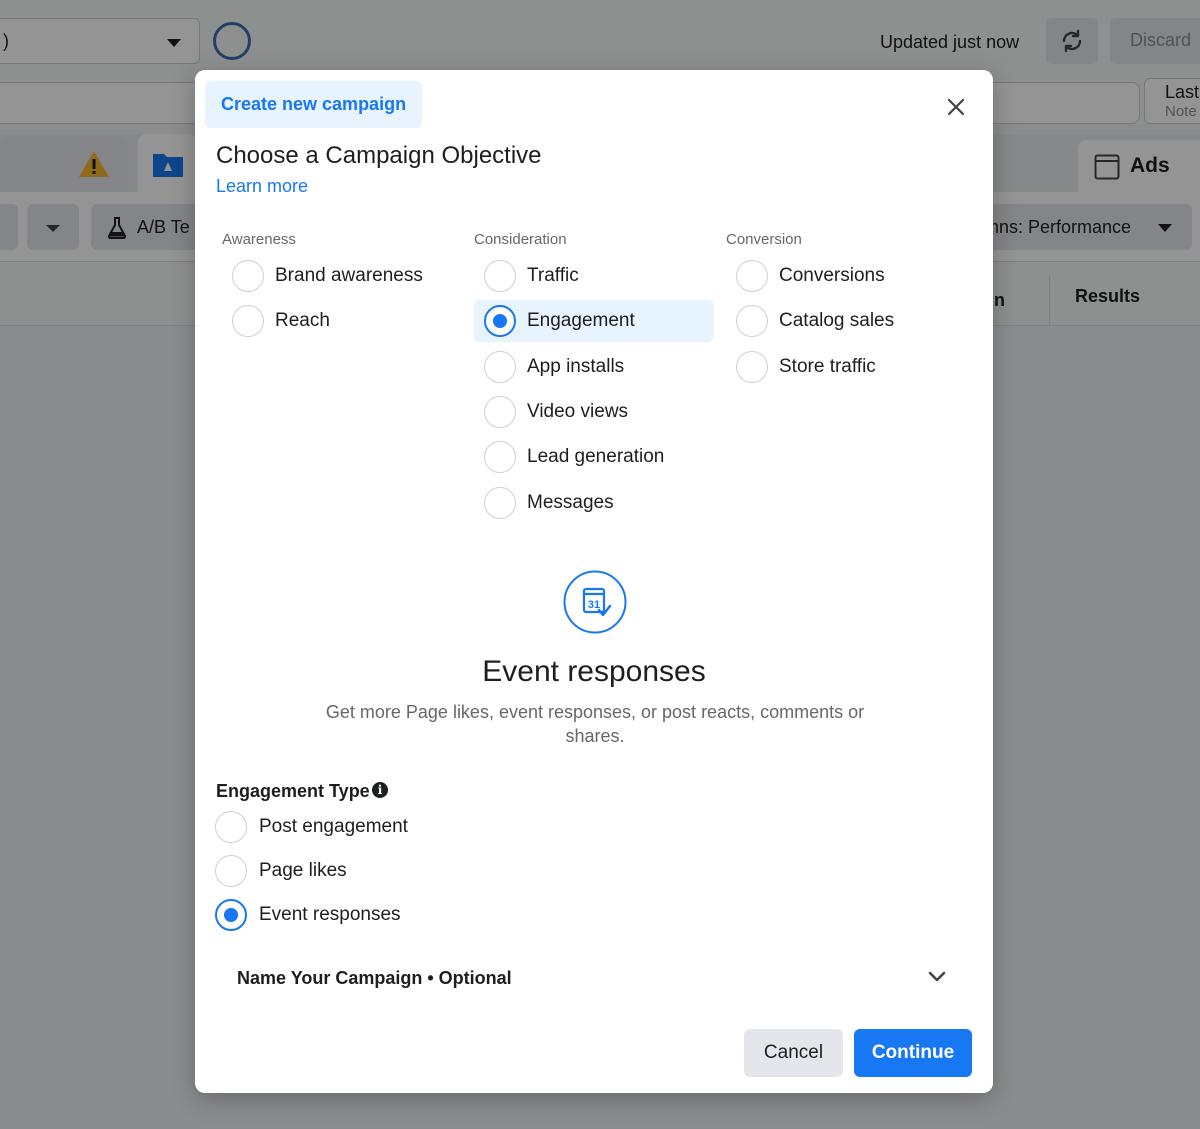 The width and height of the screenshot is (1200, 1129). Describe the element at coordinates (578, 411) in the screenshot. I see `objective-label: Video views` at that location.